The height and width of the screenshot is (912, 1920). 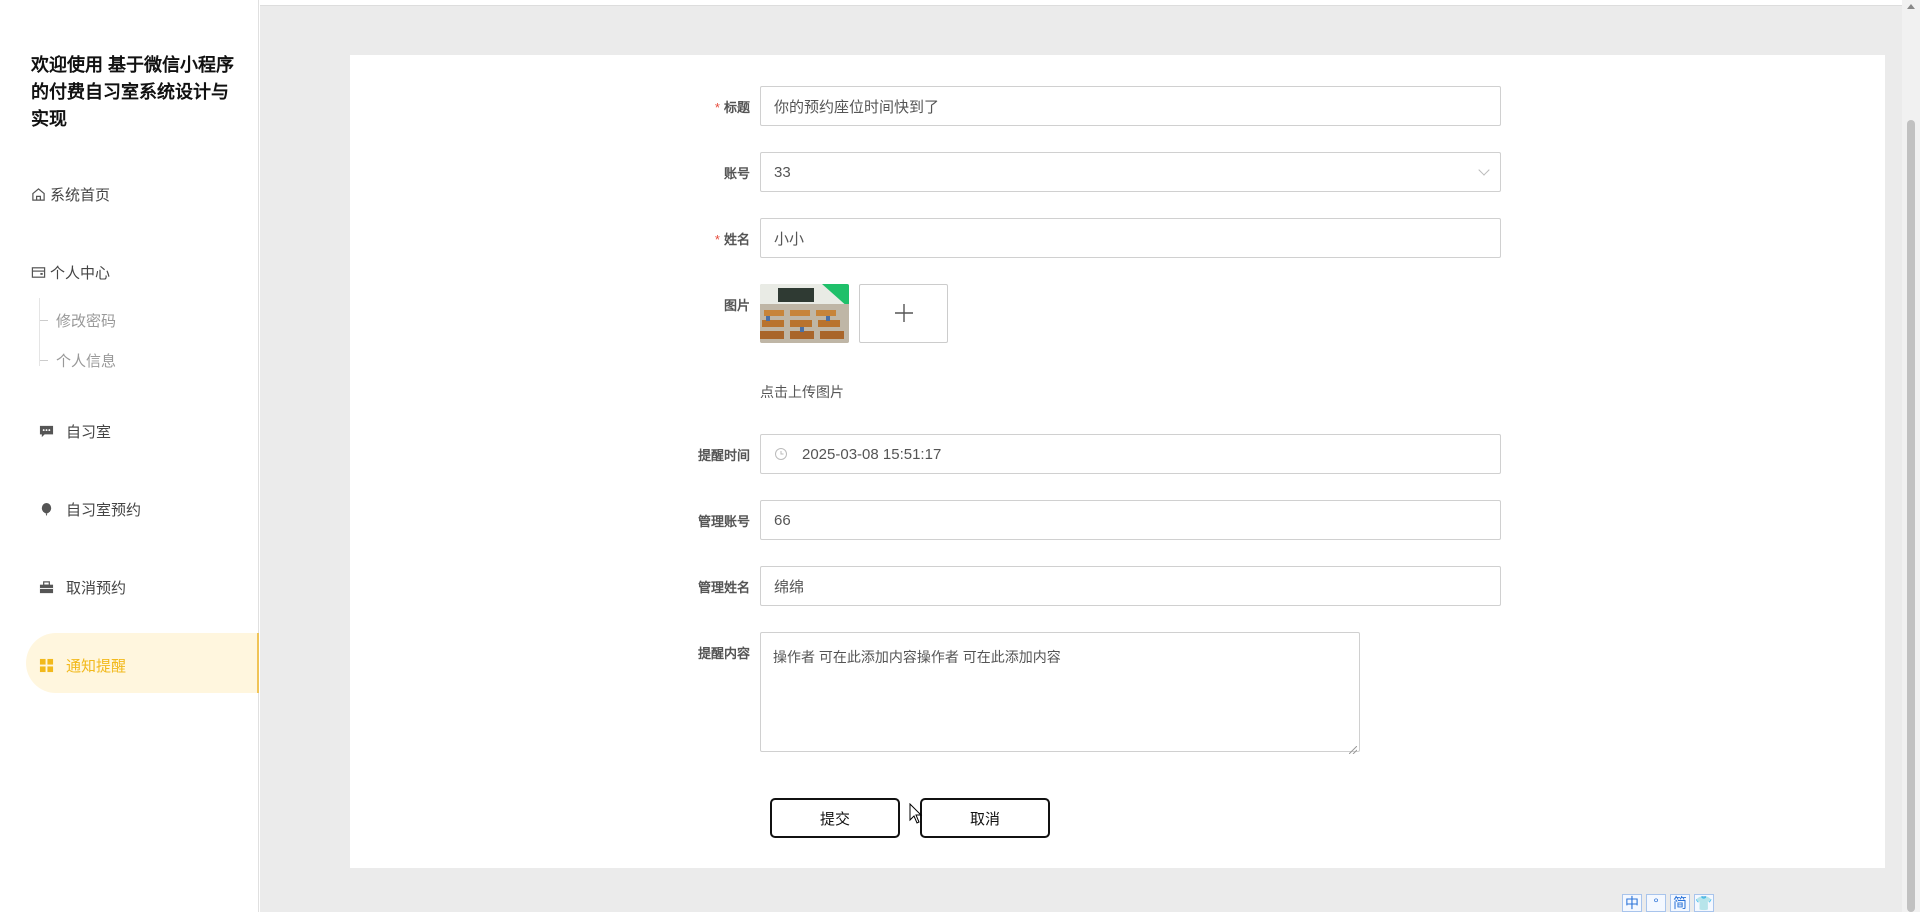 What do you see at coordinates (732, 239) in the screenshot?
I see `name-label: * 姓名` at bounding box center [732, 239].